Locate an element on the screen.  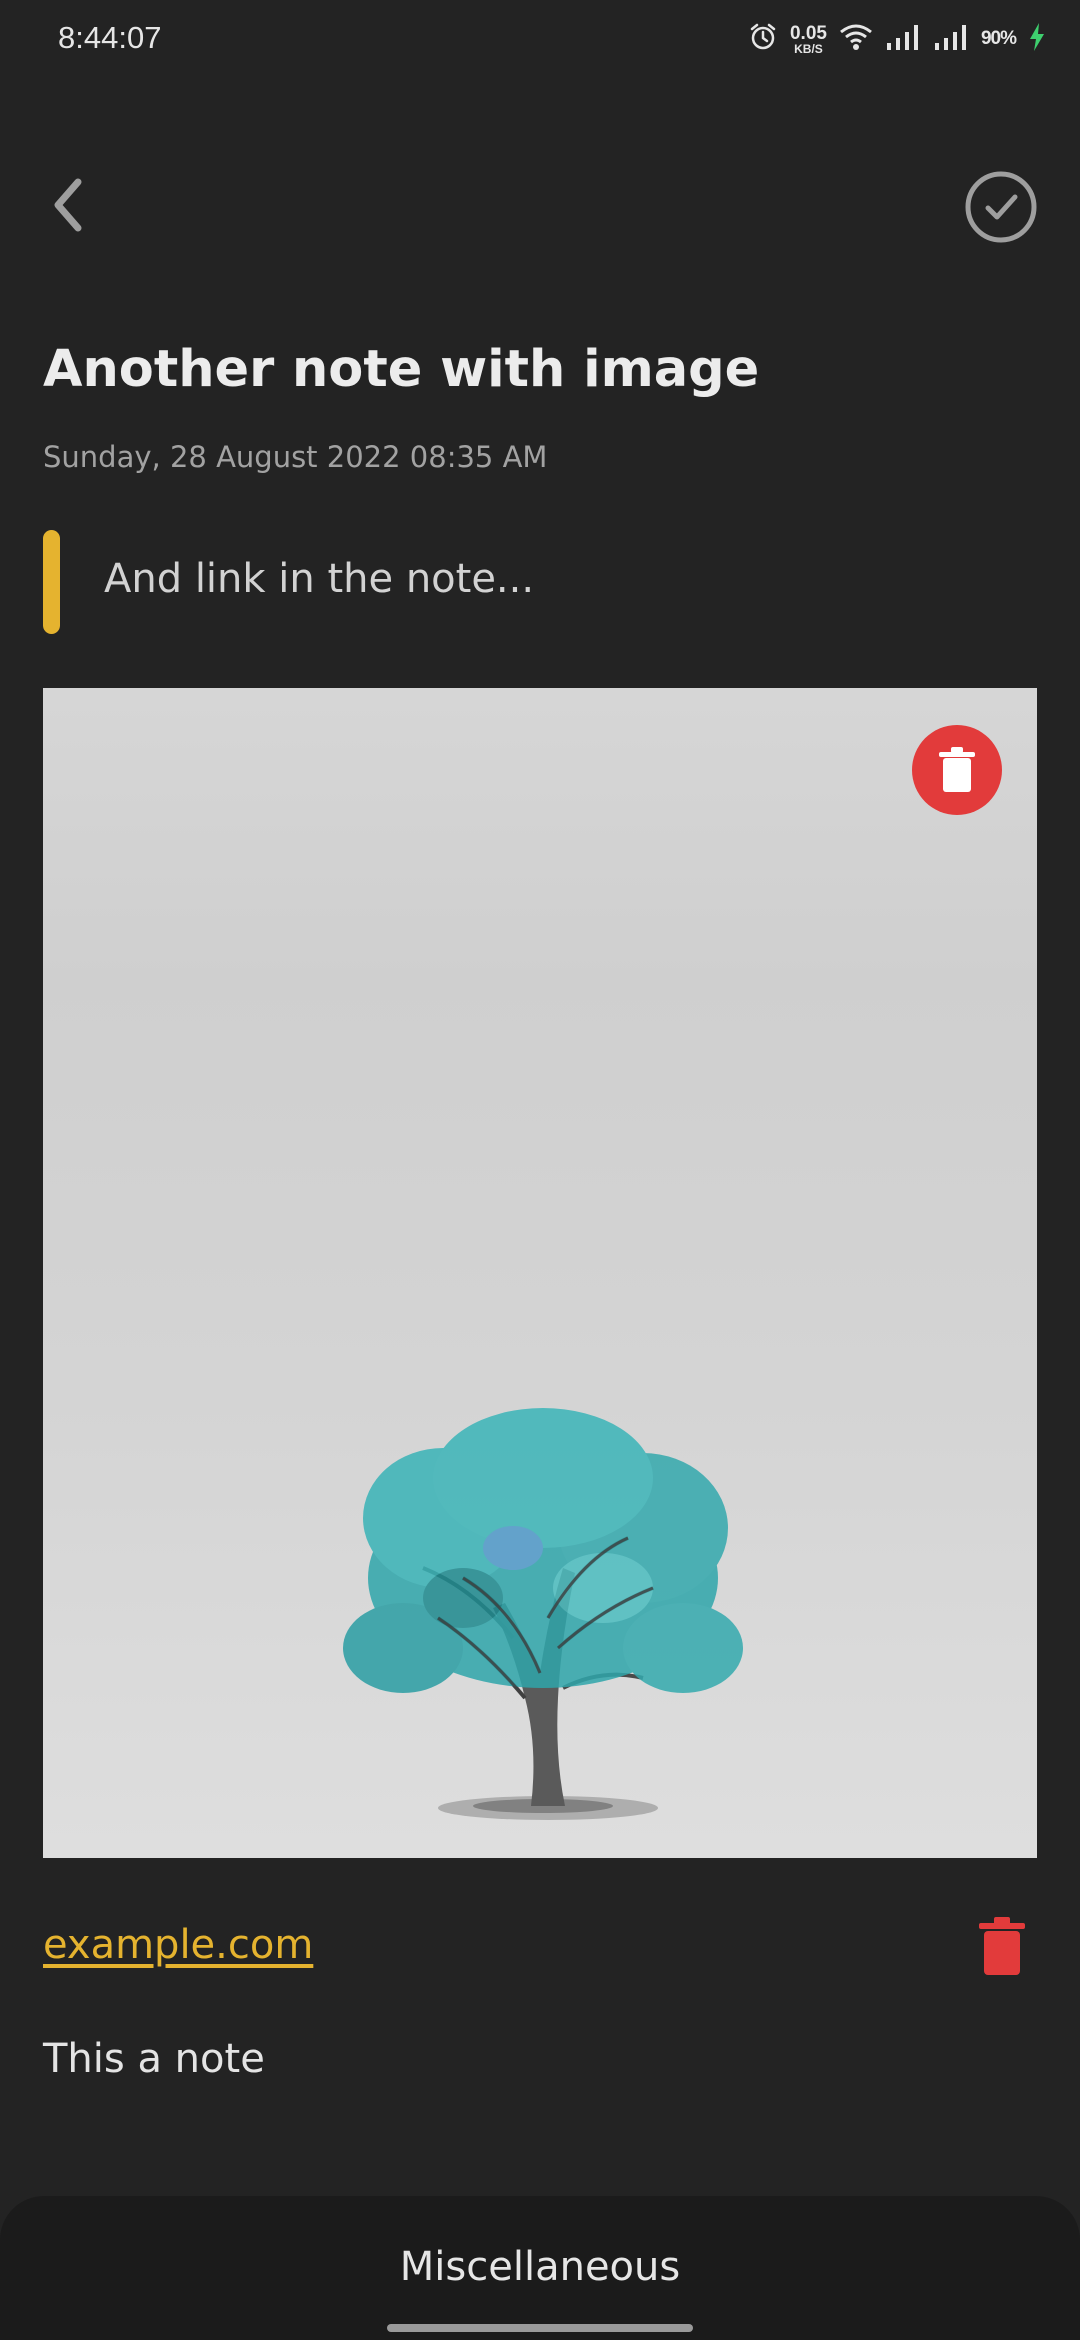
back-button is located at coordinates (74, 205).